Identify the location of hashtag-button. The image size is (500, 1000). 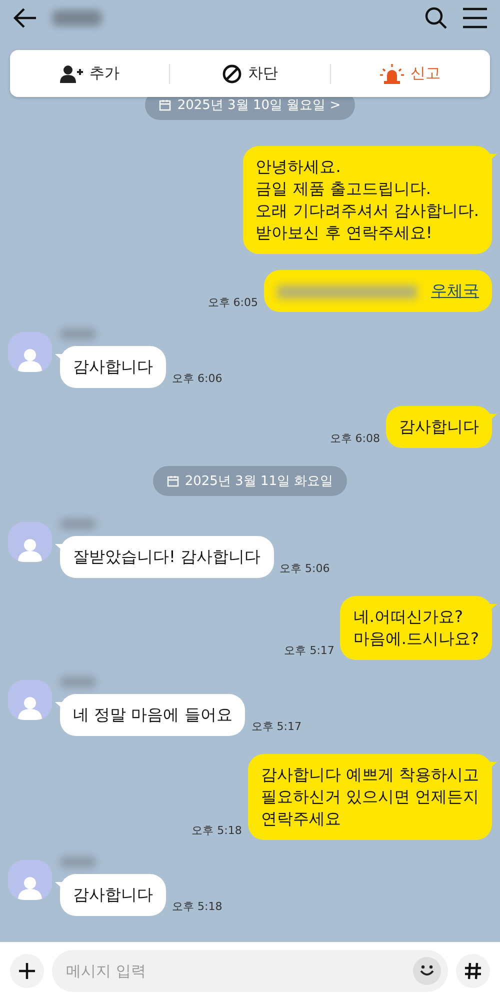
(473, 971).